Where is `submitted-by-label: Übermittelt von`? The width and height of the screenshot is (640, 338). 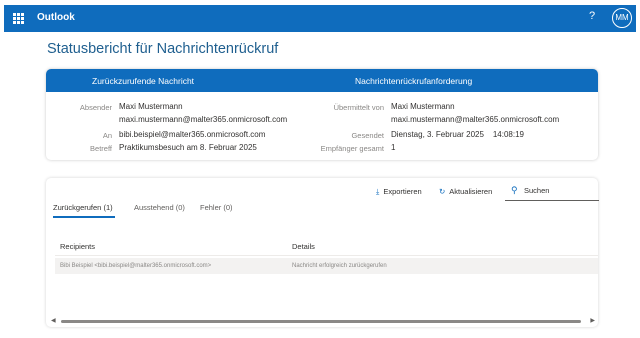
submitted-by-label: Übermittelt von is located at coordinates (358, 107).